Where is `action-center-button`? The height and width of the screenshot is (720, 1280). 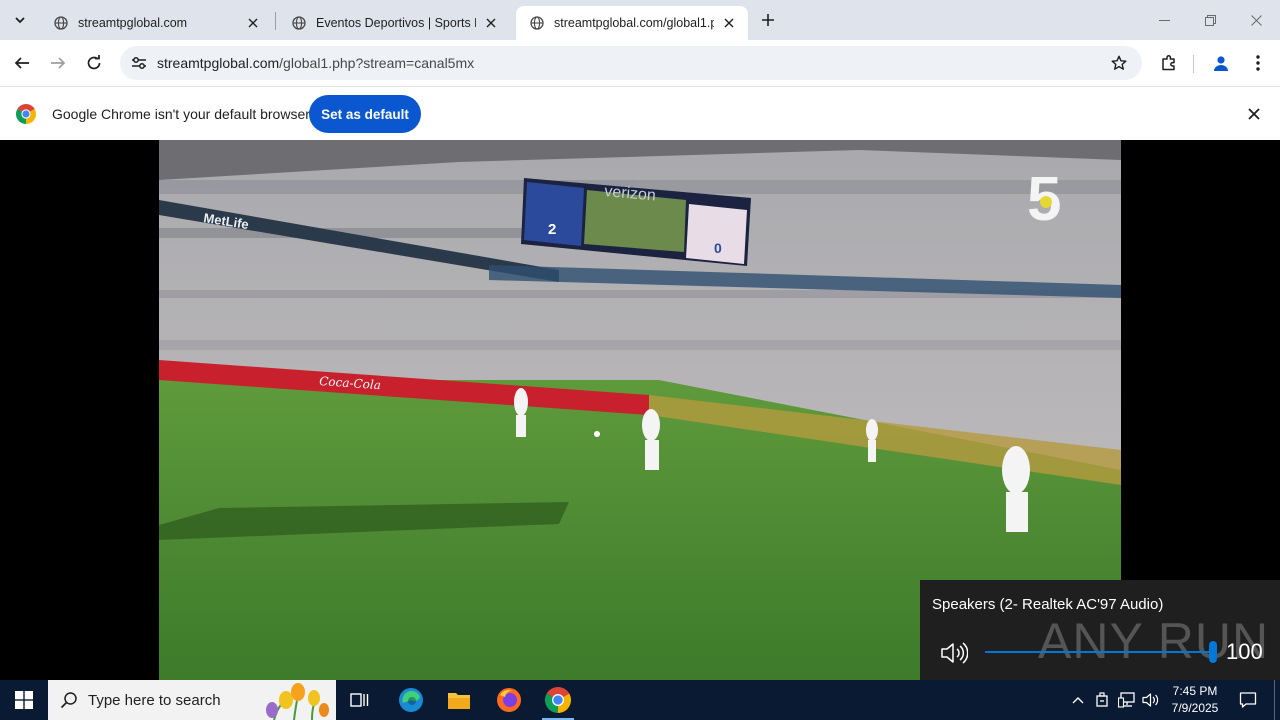
action-center-button is located at coordinates (1248, 700).